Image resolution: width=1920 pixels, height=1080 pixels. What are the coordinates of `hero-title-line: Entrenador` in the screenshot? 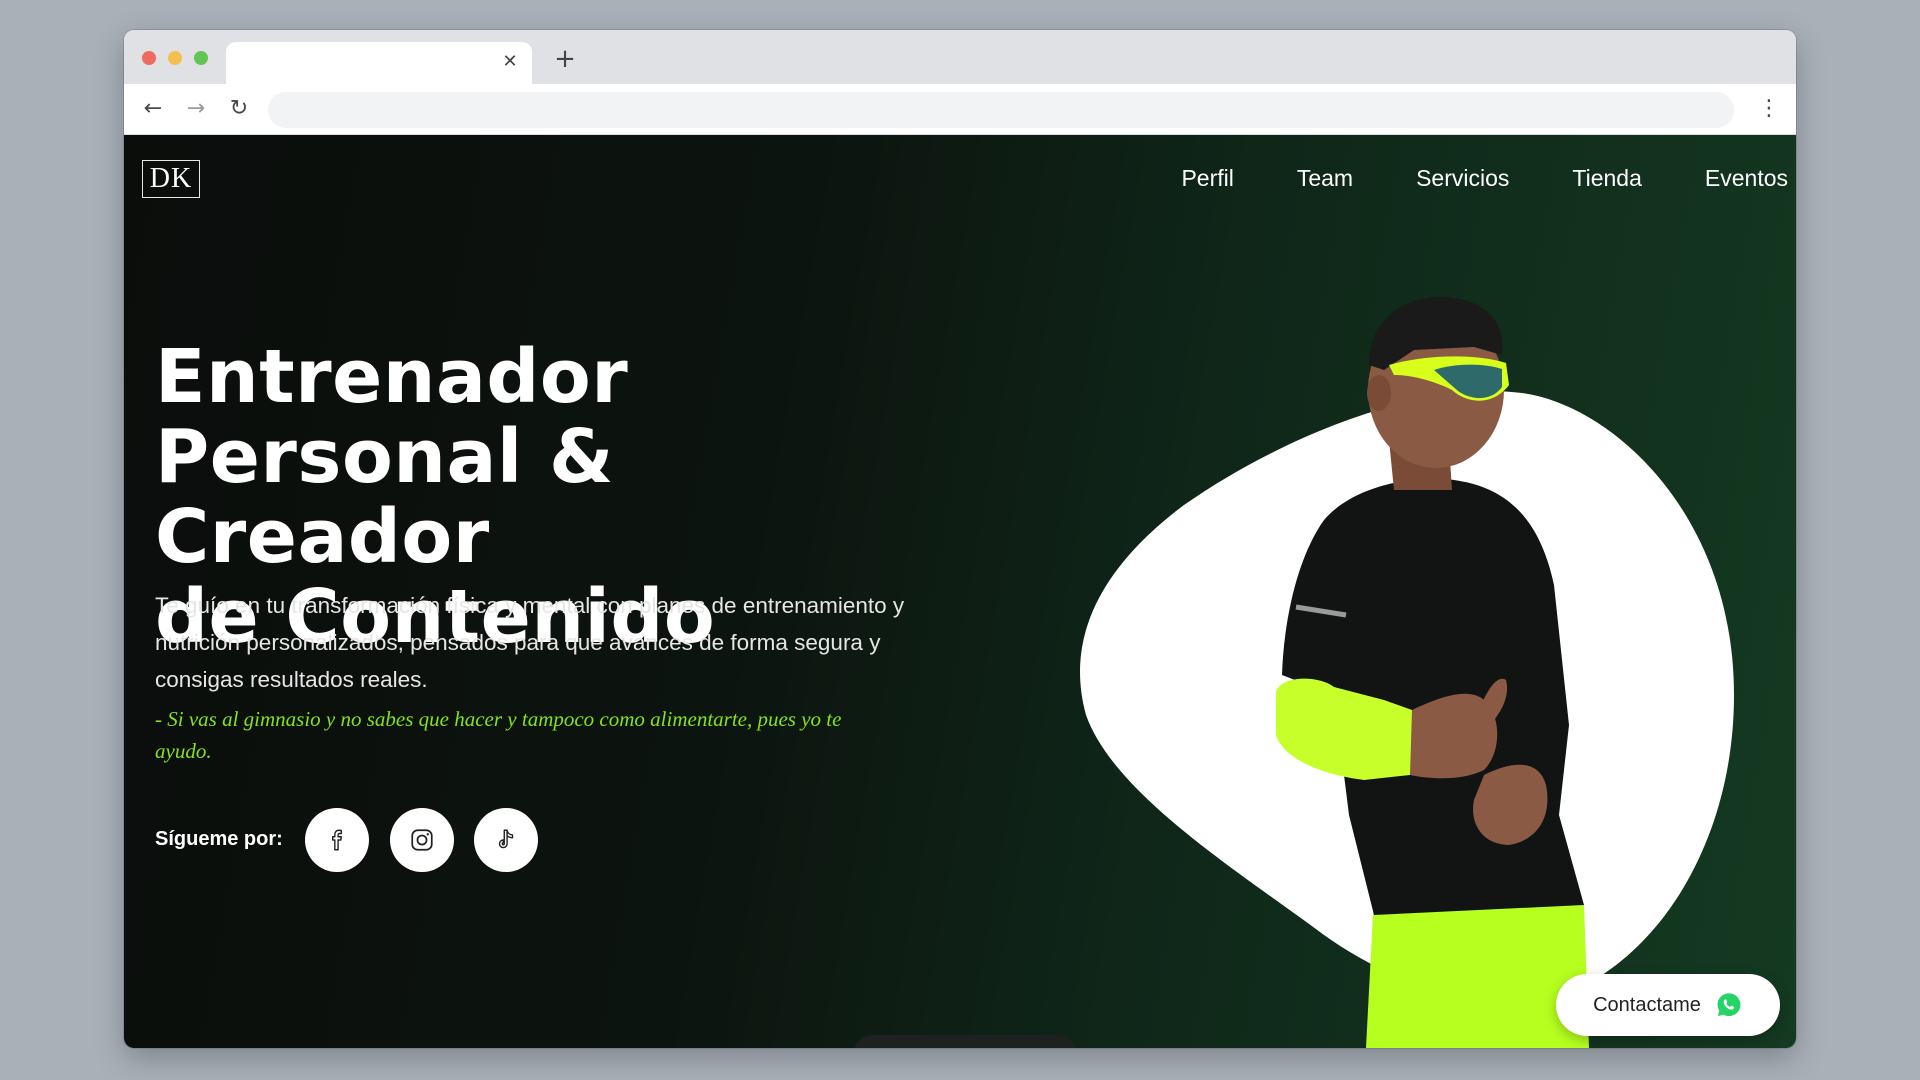 It's located at (392, 377).